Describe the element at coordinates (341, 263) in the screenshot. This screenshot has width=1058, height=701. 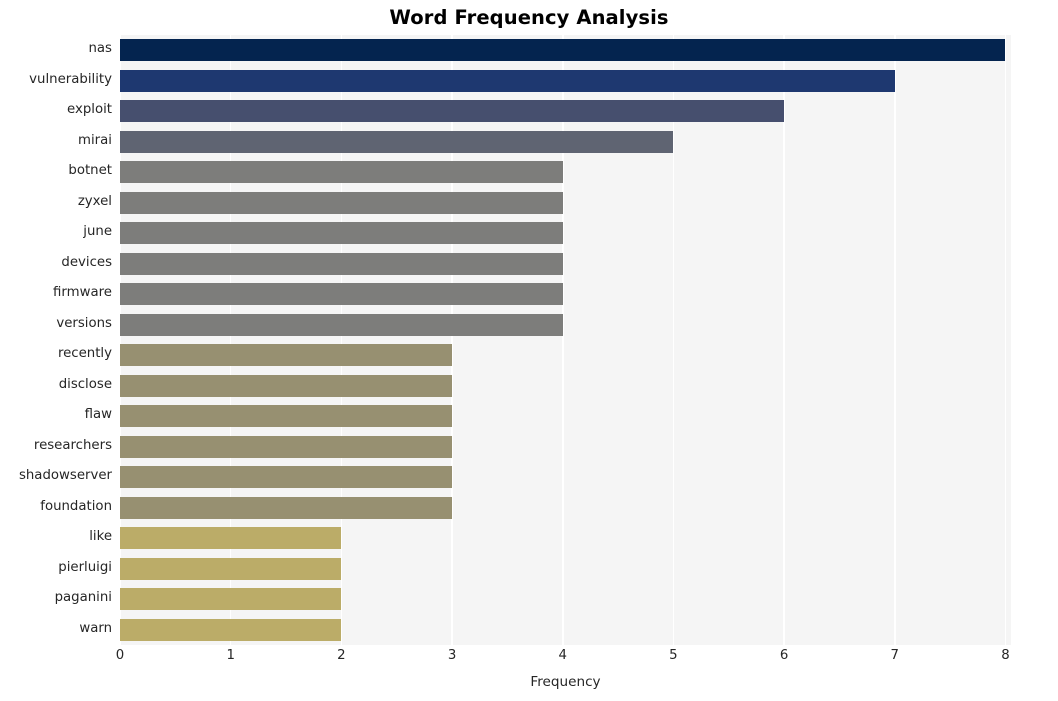
I see `bar-devices` at that location.